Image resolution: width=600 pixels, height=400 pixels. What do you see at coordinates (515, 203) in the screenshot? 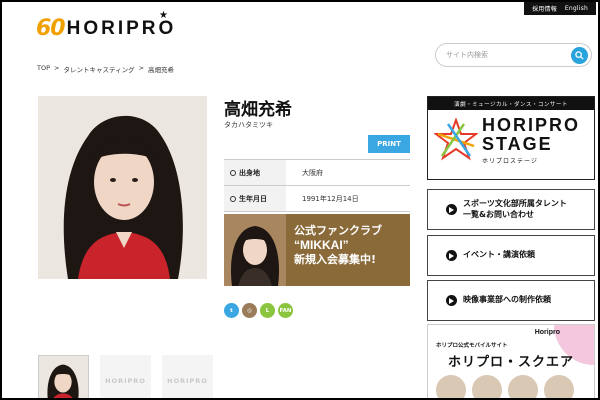
I see `nav-link-label: スポーツ文化部所属タレント` at bounding box center [515, 203].